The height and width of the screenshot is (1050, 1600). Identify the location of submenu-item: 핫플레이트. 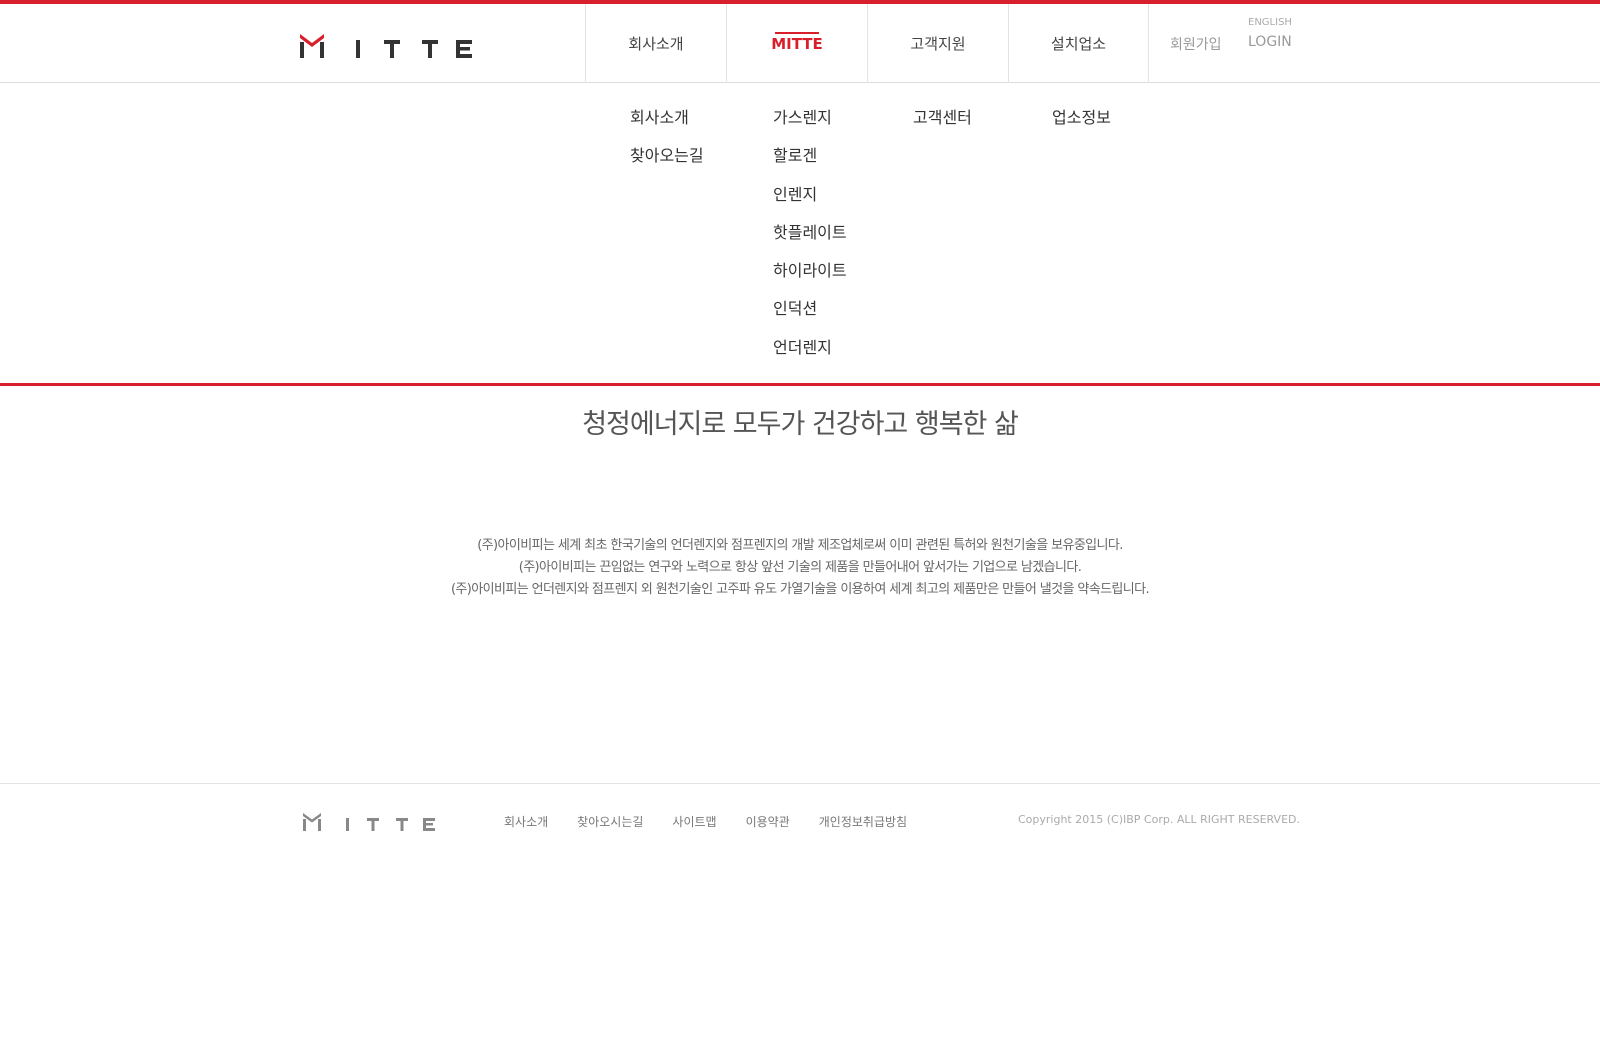
(810, 241).